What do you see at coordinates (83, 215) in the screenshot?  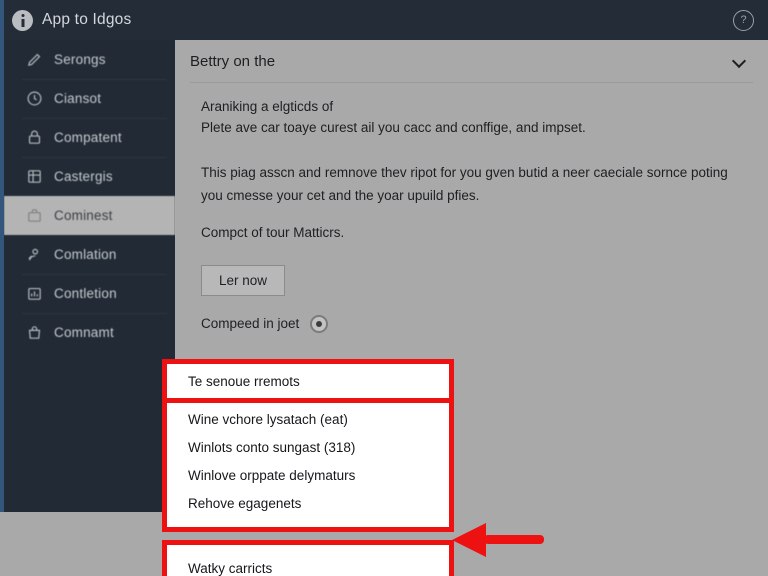 I see `sidebar-item-label: Cominest` at bounding box center [83, 215].